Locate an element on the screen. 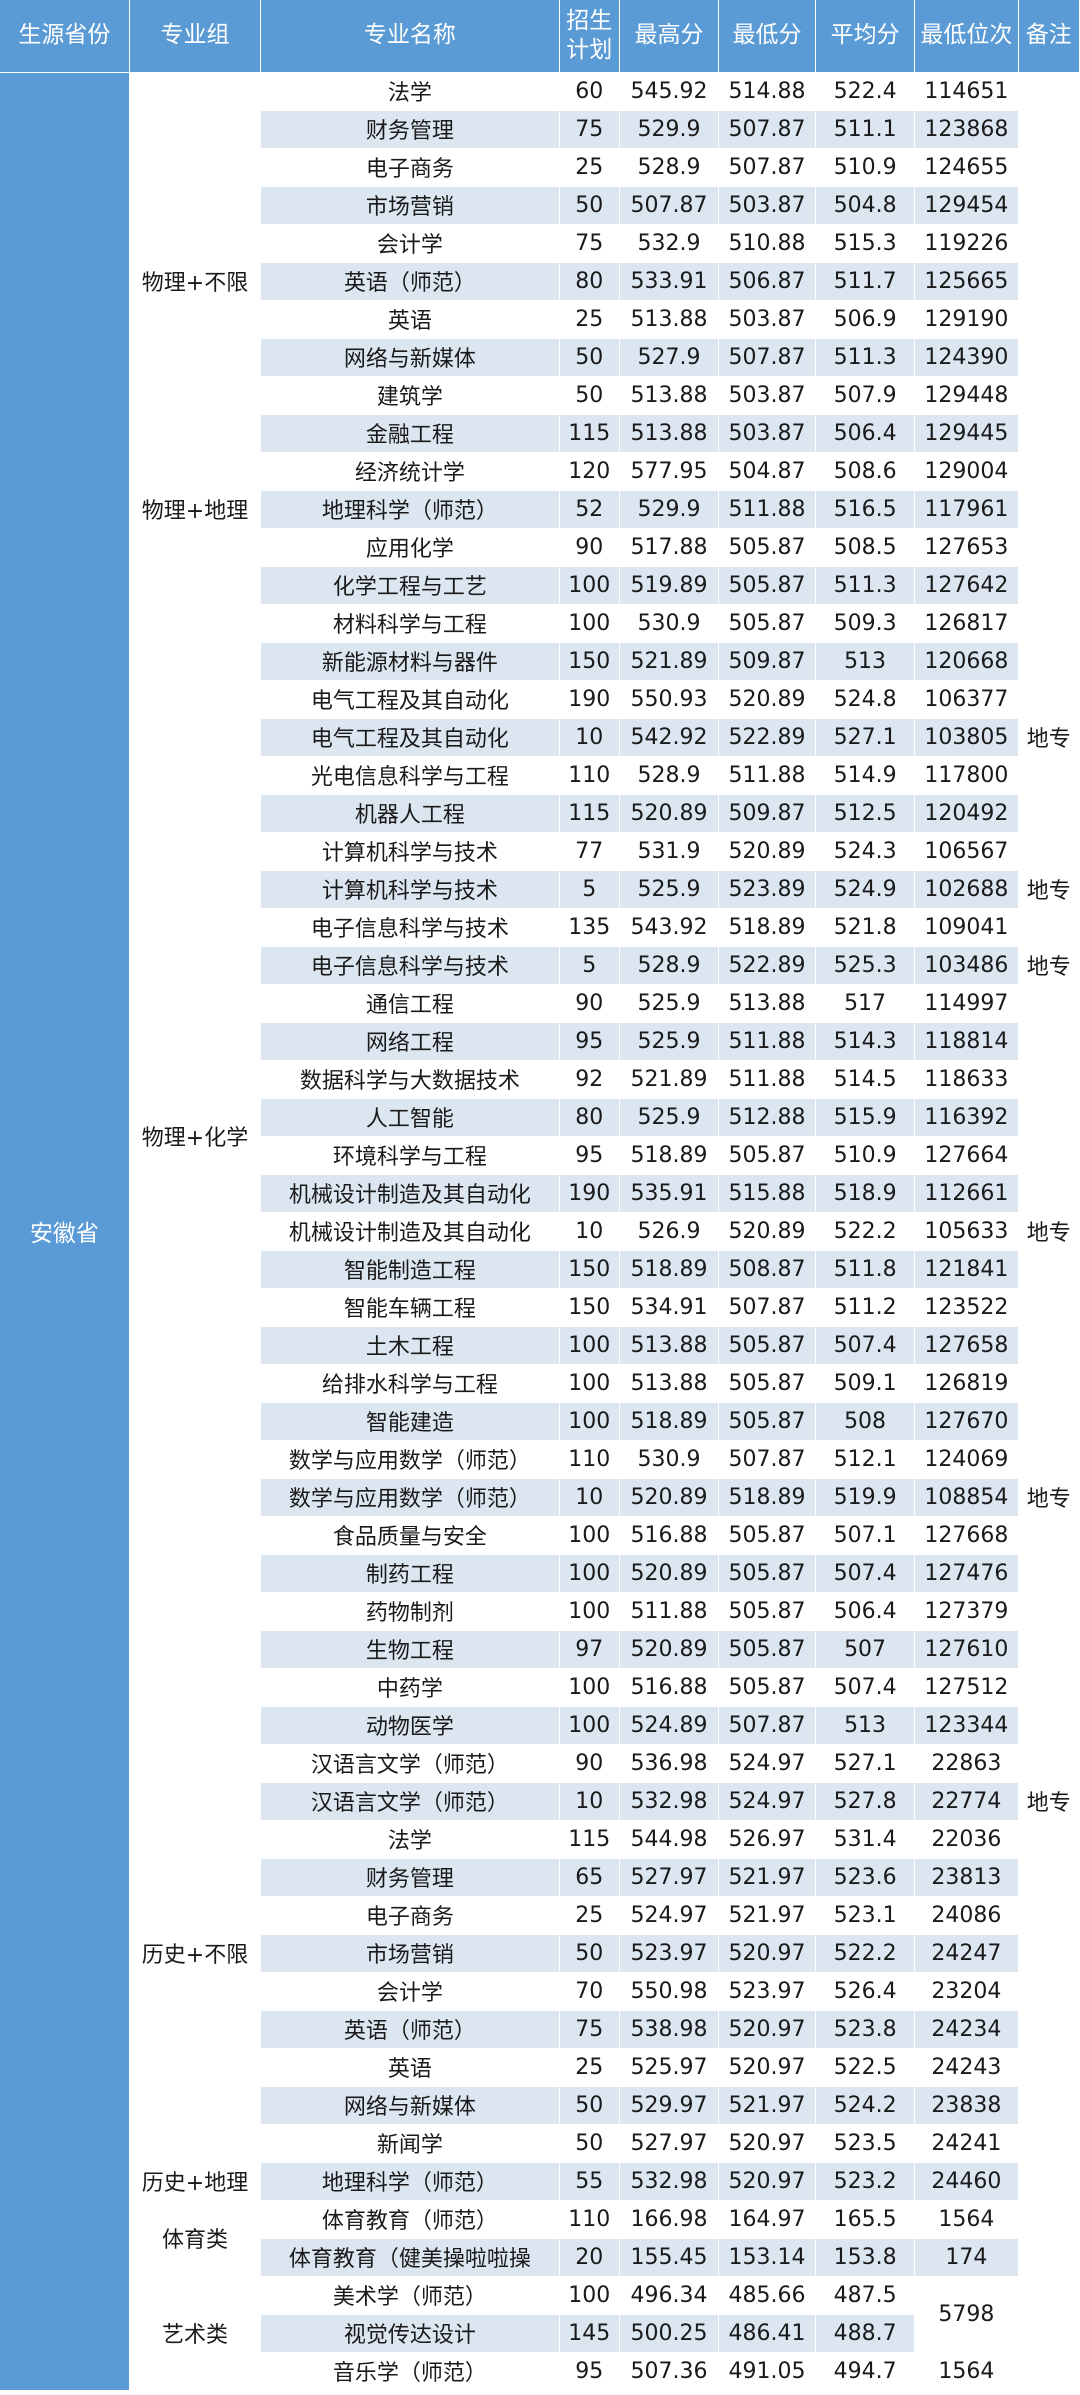 This screenshot has width=1080, height=2395. min-rank-cell: 1564 is located at coordinates (966, 2219).